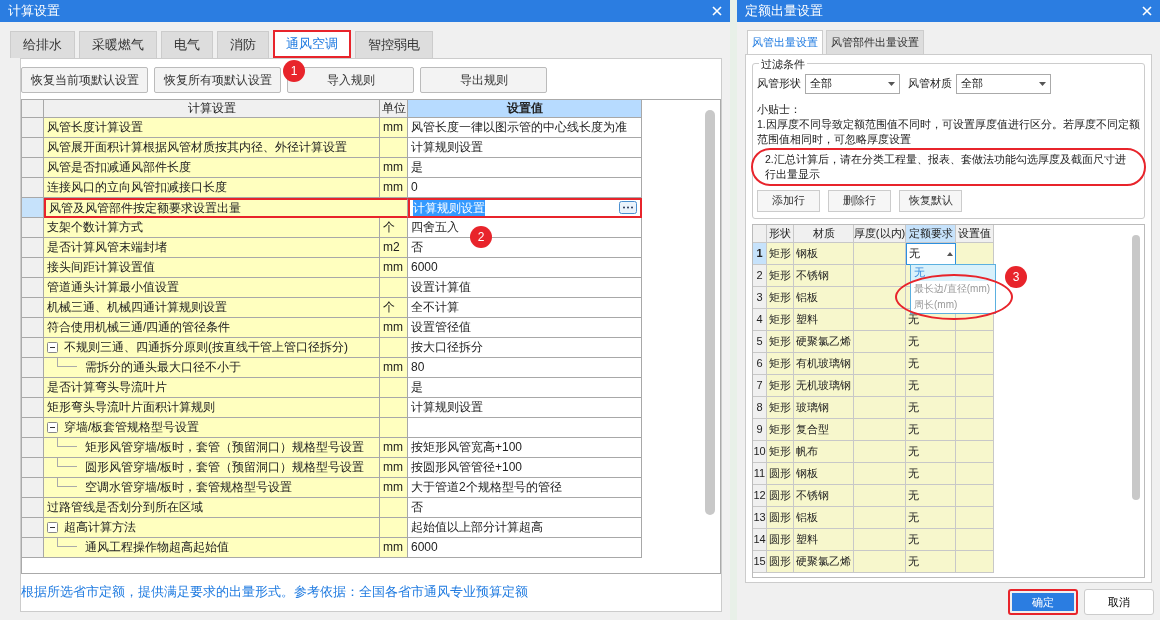 The height and width of the screenshot is (620, 1160). What do you see at coordinates (525, 527) in the screenshot?
I see `table-cell: 起始值以上部分计算超高` at bounding box center [525, 527].